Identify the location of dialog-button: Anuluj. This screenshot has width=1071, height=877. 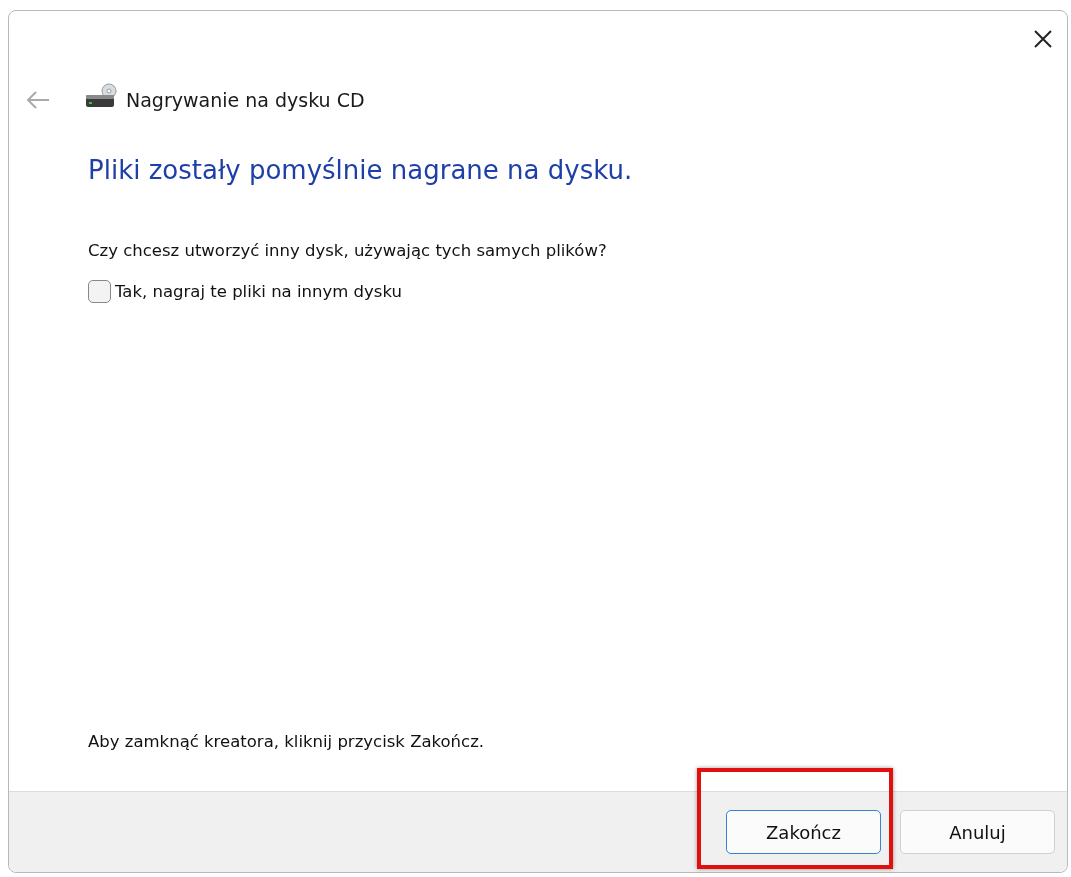
(977, 832).